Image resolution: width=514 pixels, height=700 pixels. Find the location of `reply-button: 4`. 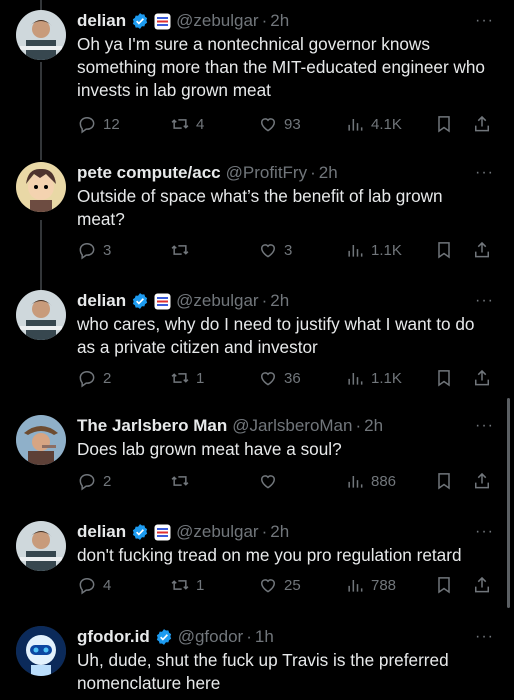

reply-button: 4 is located at coordinates (95, 585).